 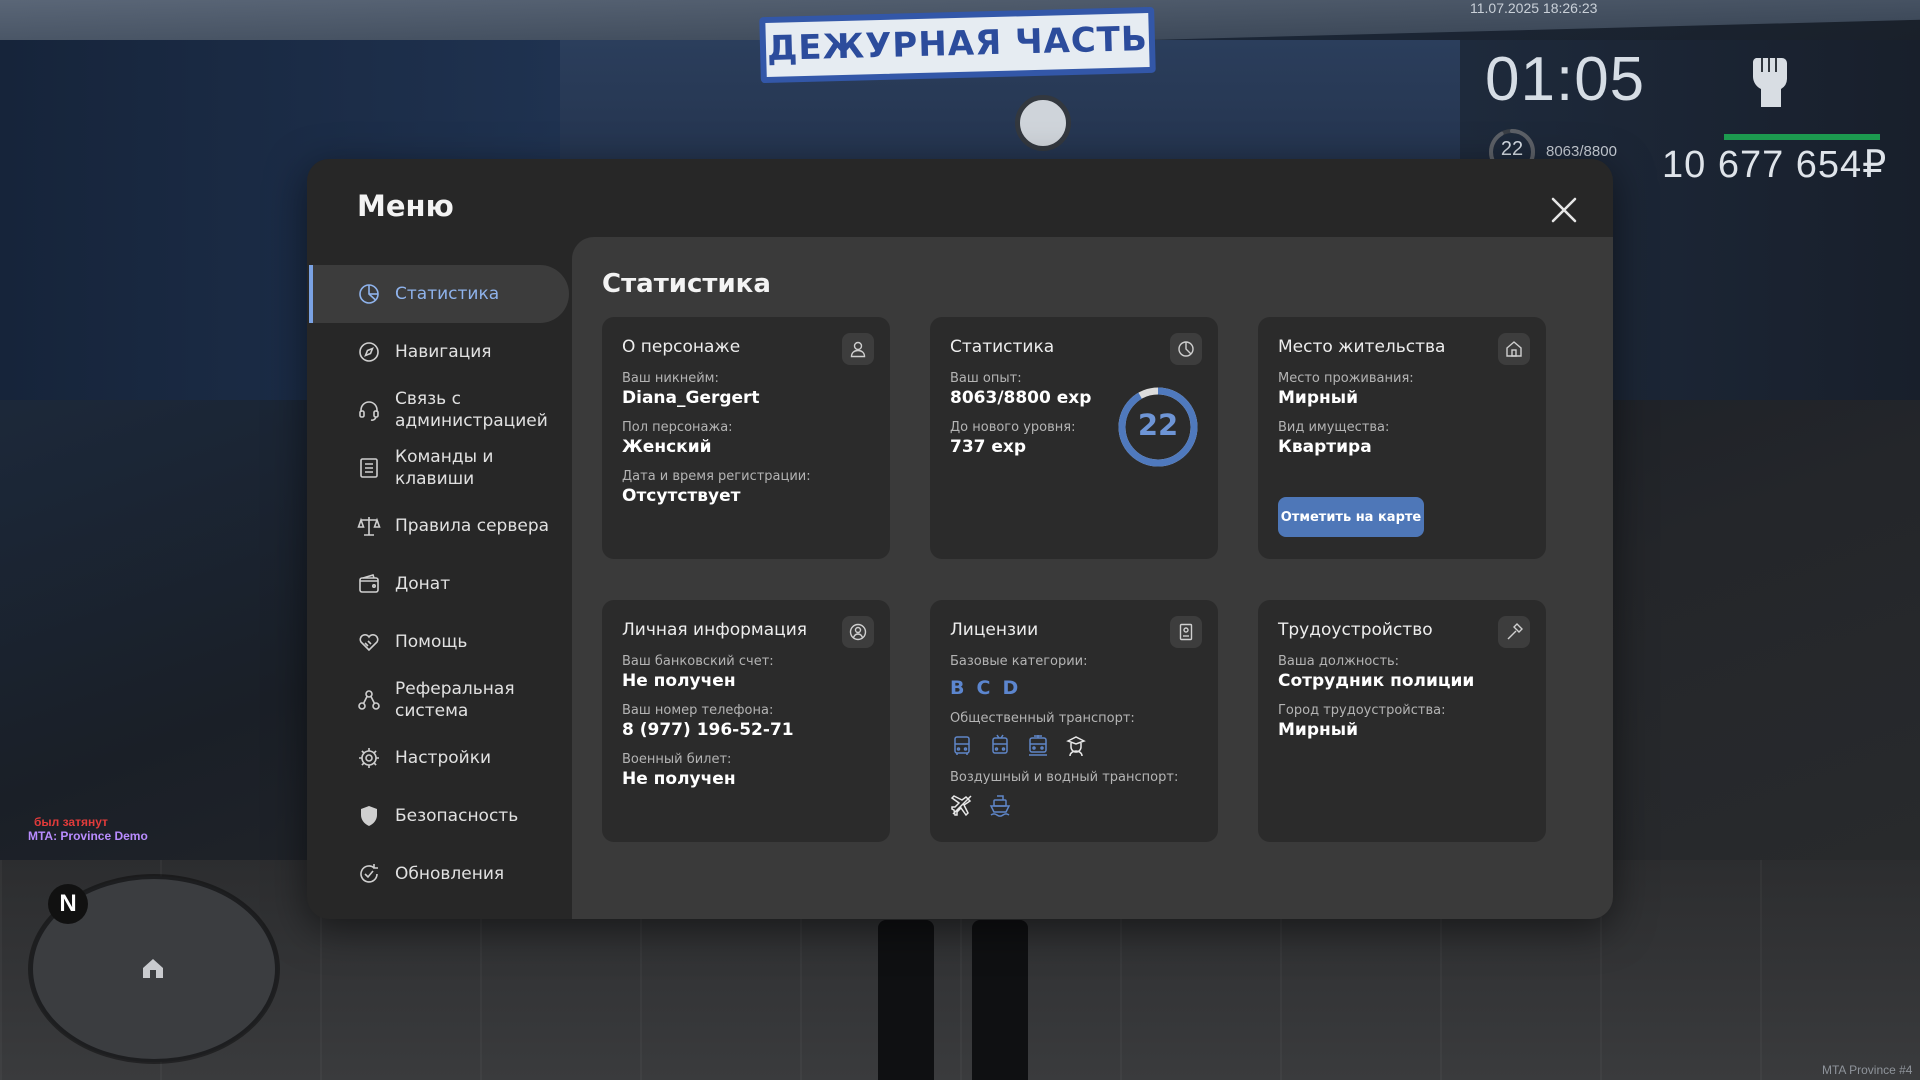 What do you see at coordinates (455, 700) in the screenshot?
I see `sidebar-item-label: Реферальная система` at bounding box center [455, 700].